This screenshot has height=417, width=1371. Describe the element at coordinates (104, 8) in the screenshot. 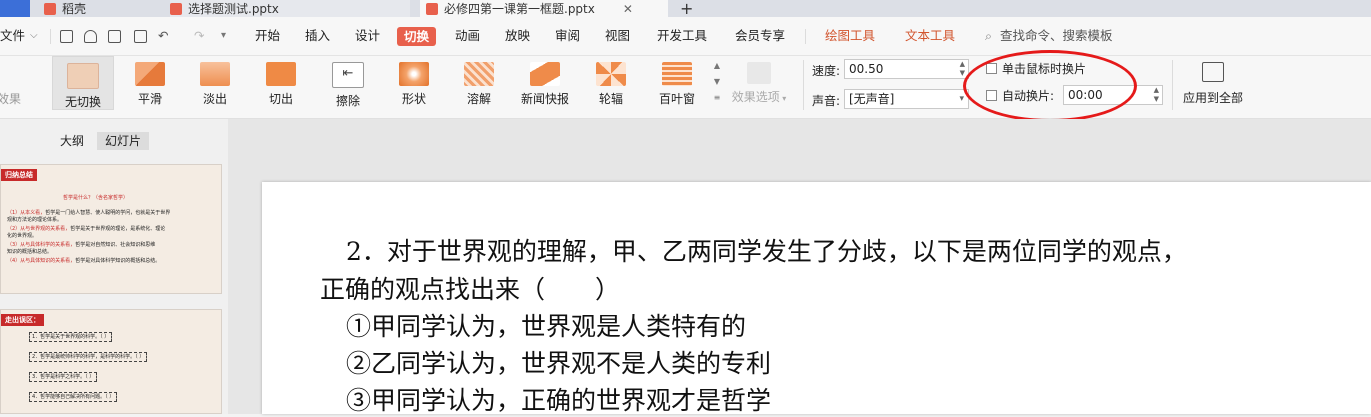

I see `tab-docer: 稻壳` at that location.